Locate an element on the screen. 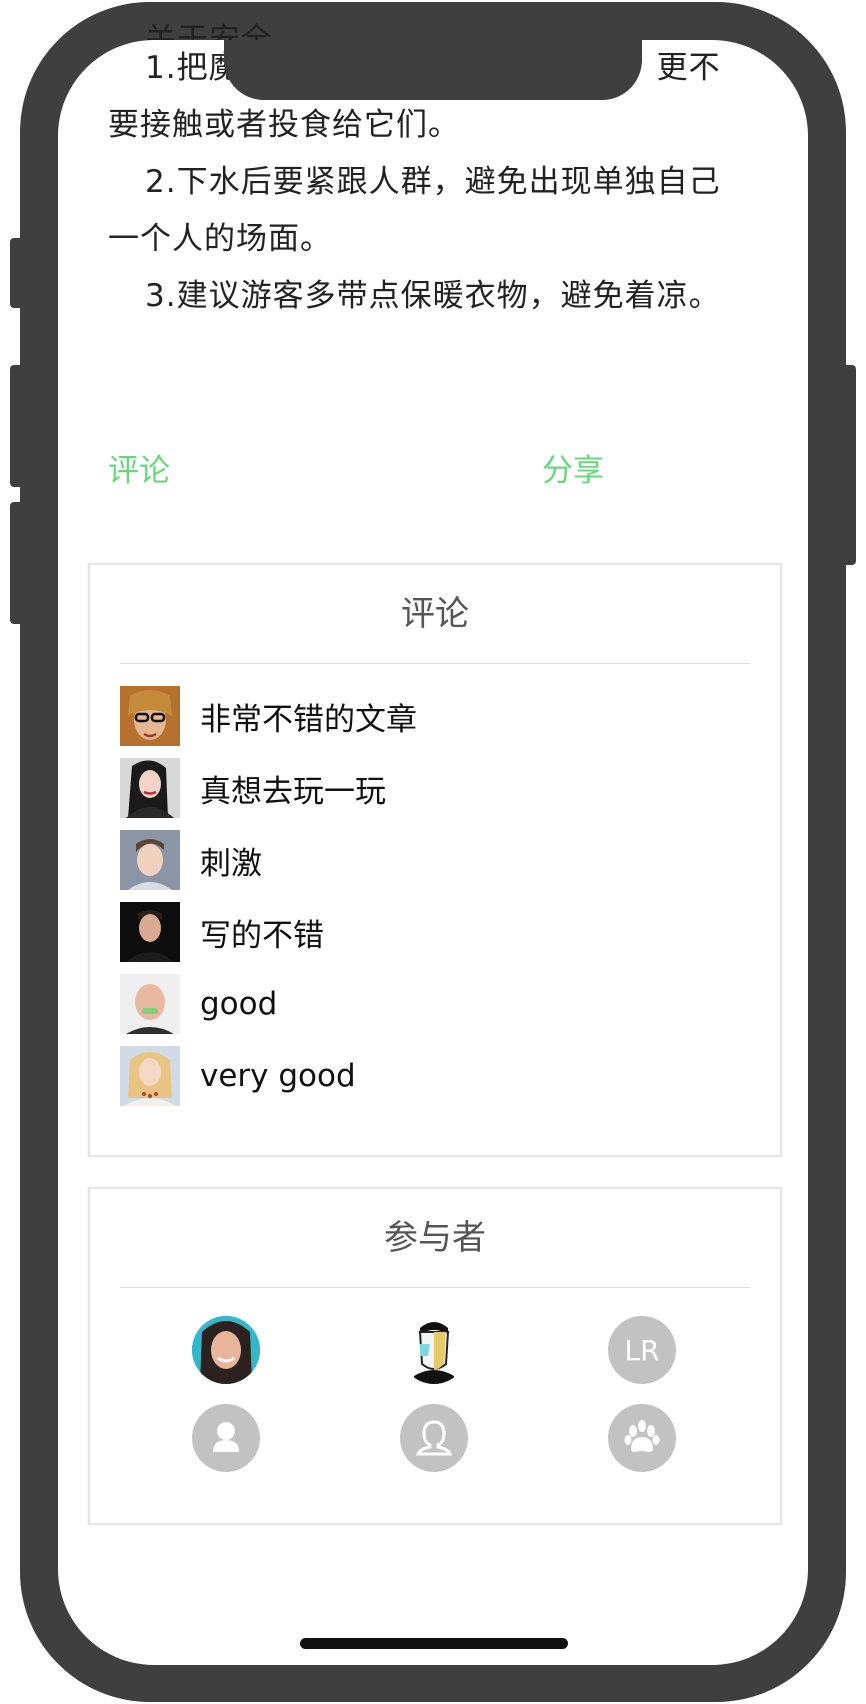 This screenshot has width=866, height=1704. volume-down-button is located at coordinates (17, 563).